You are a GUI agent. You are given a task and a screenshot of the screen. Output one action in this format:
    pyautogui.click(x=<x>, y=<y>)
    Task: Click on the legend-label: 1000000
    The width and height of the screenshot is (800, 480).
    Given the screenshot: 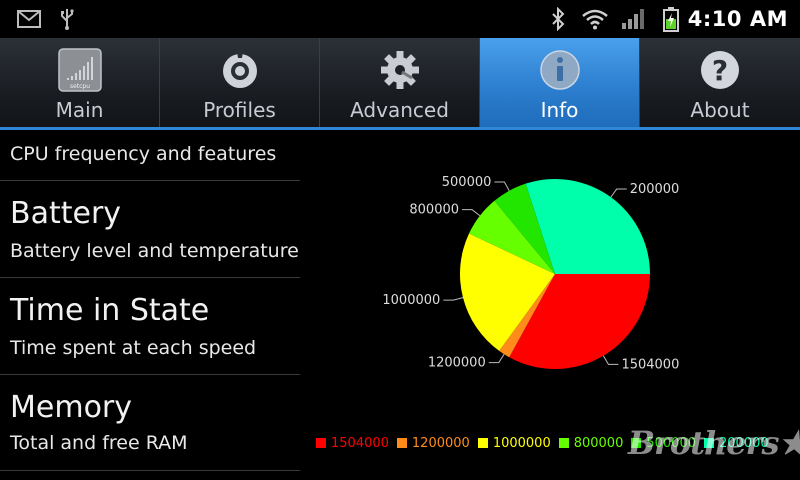 What is the action you would take?
    pyautogui.click(x=521, y=443)
    